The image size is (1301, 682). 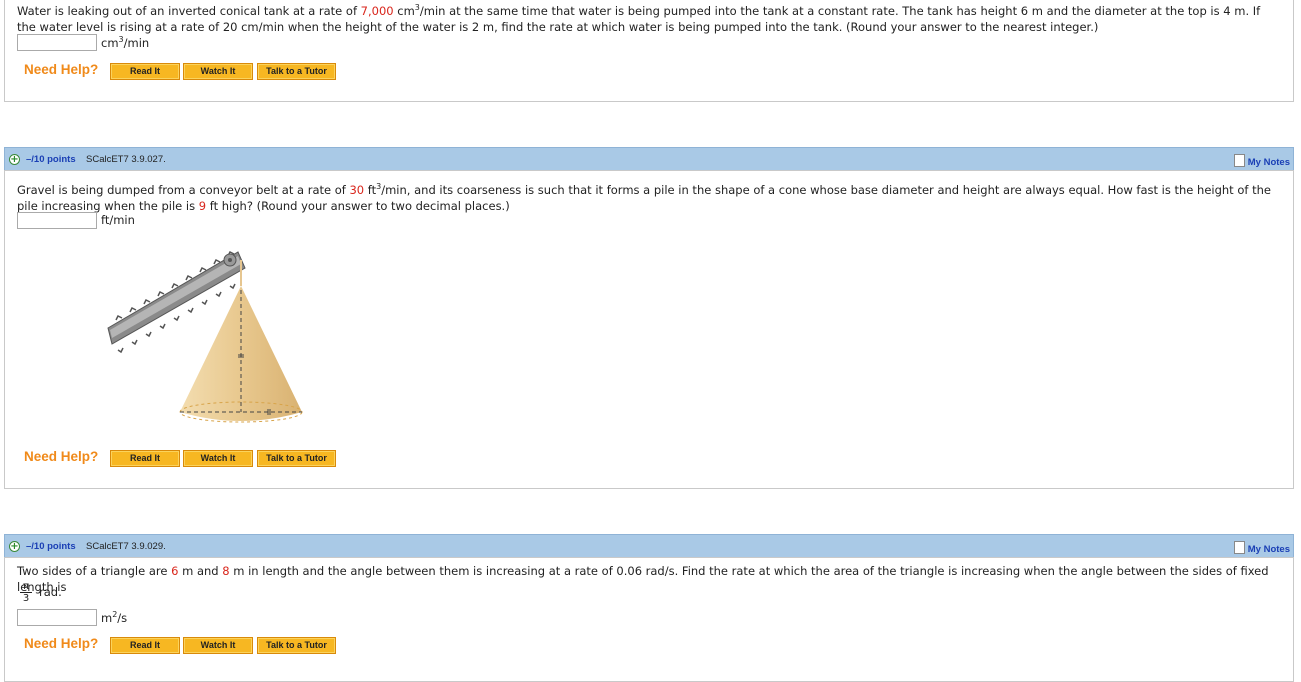 I want to click on unit-q3: m2/s, so click(x=114, y=617).